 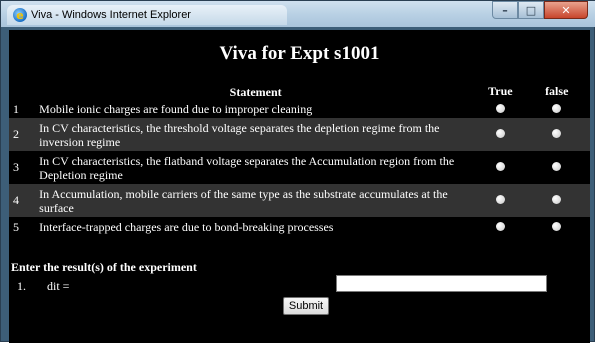 I want to click on close-icon: ✕, so click(x=566, y=10).